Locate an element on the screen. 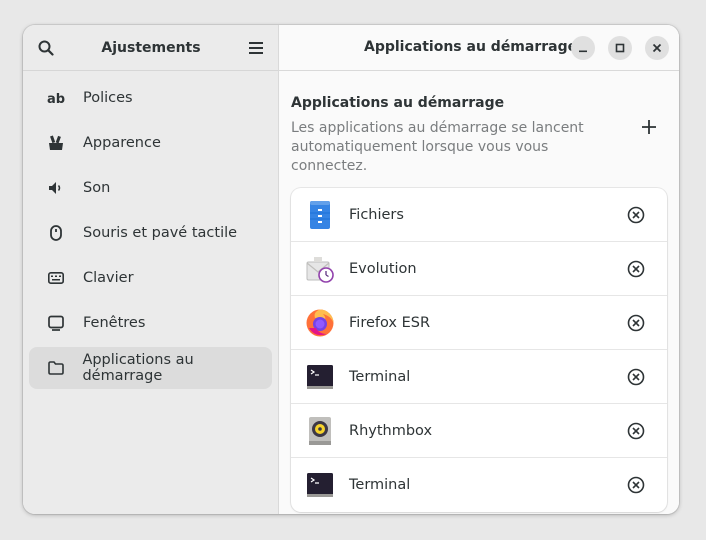 This screenshot has width=706, height=540. fonts-icon: ab is located at coordinates (56, 98).